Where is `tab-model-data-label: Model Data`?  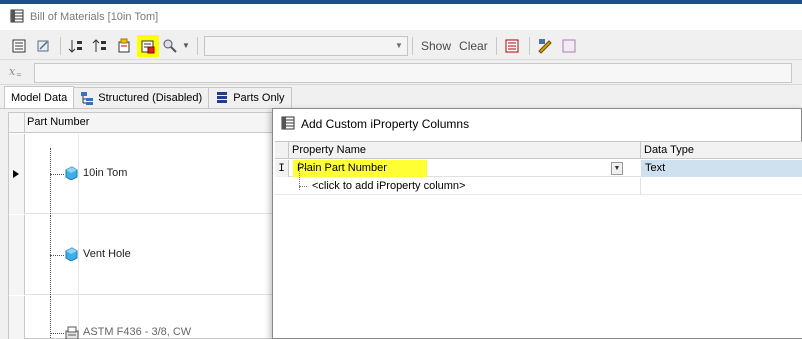 tab-model-data-label: Model Data is located at coordinates (39, 97).